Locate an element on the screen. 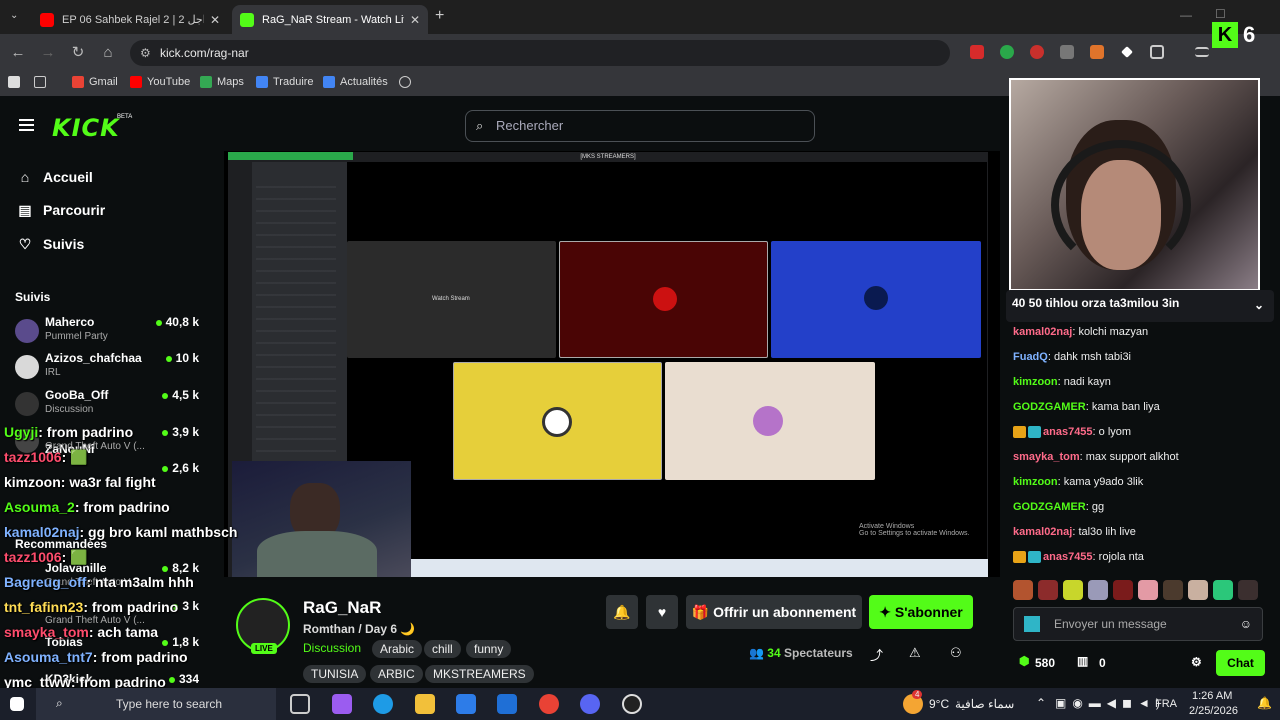 The width and height of the screenshot is (1280, 720). hamburger-menu-icon is located at coordinates (26, 125).